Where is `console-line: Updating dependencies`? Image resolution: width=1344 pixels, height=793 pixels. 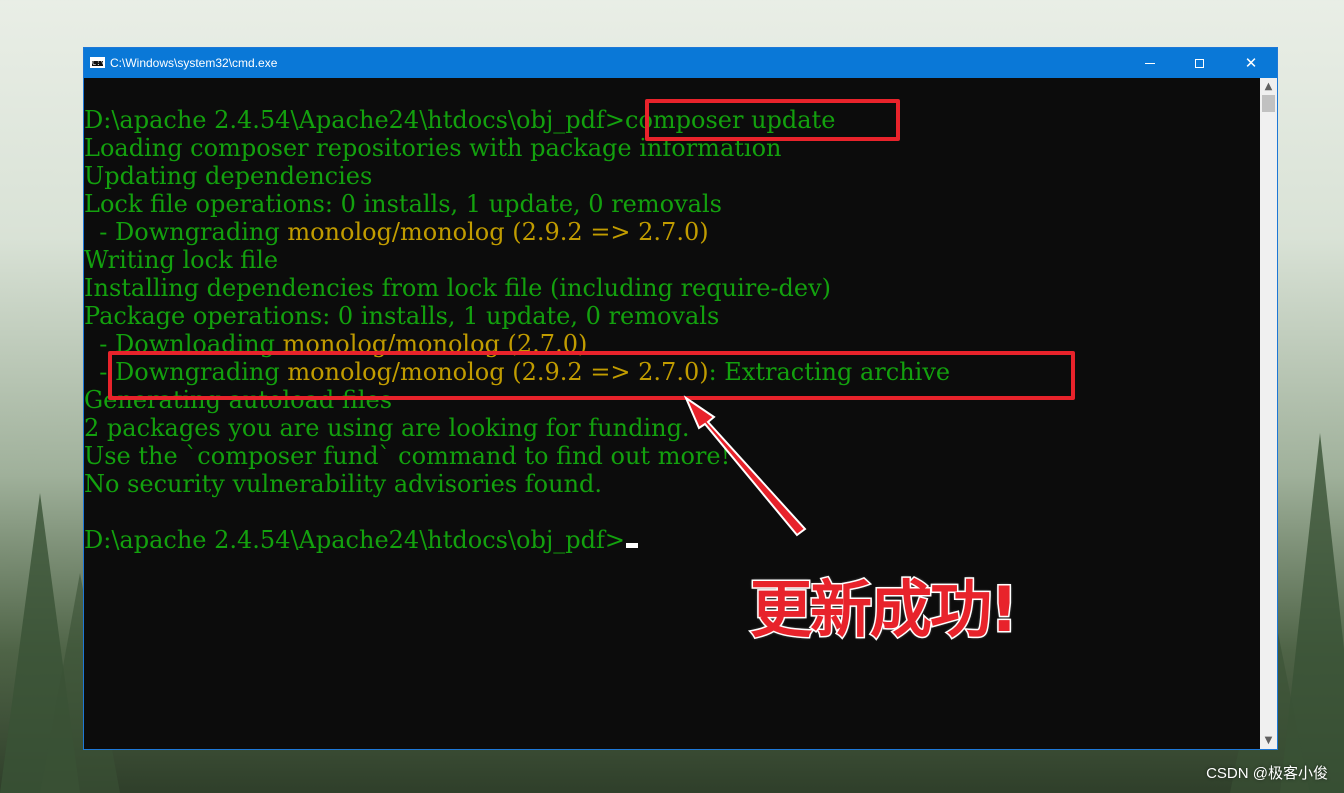
console-line: Updating dependencies is located at coordinates (228, 176).